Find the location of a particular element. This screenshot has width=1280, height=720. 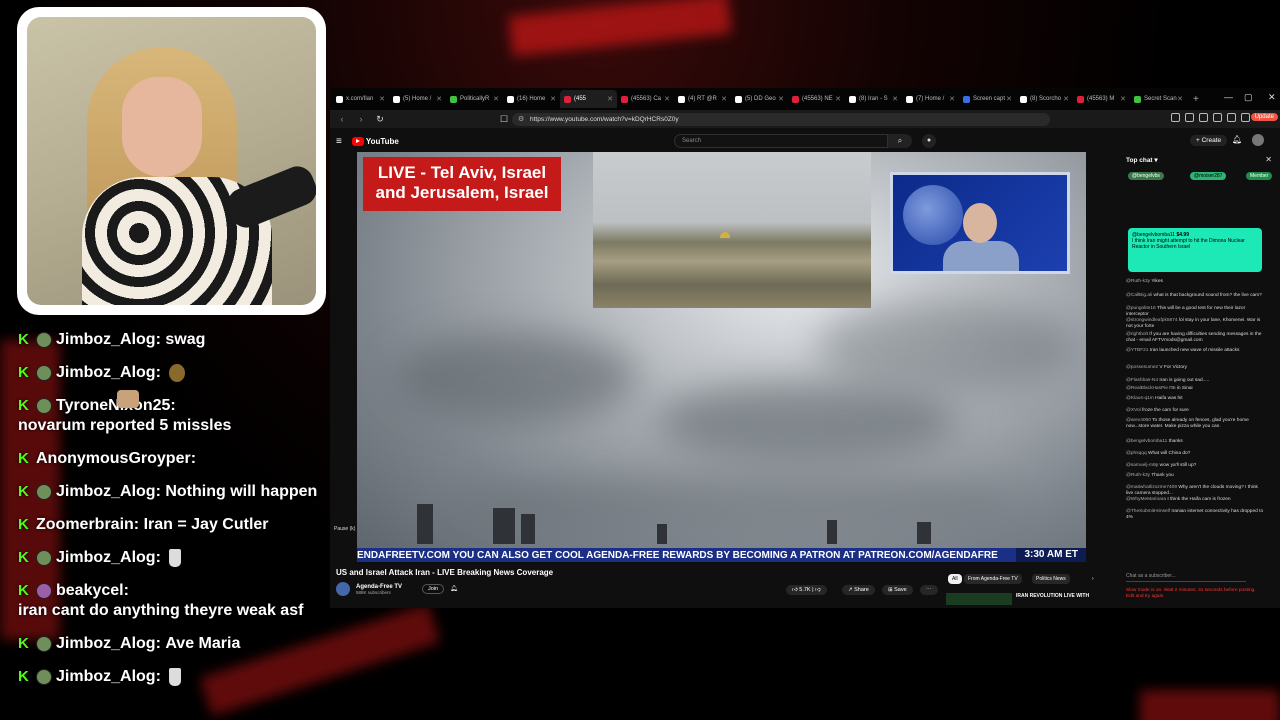

browser-tab: (45563) M ✕ is located at coordinates (1101, 99).